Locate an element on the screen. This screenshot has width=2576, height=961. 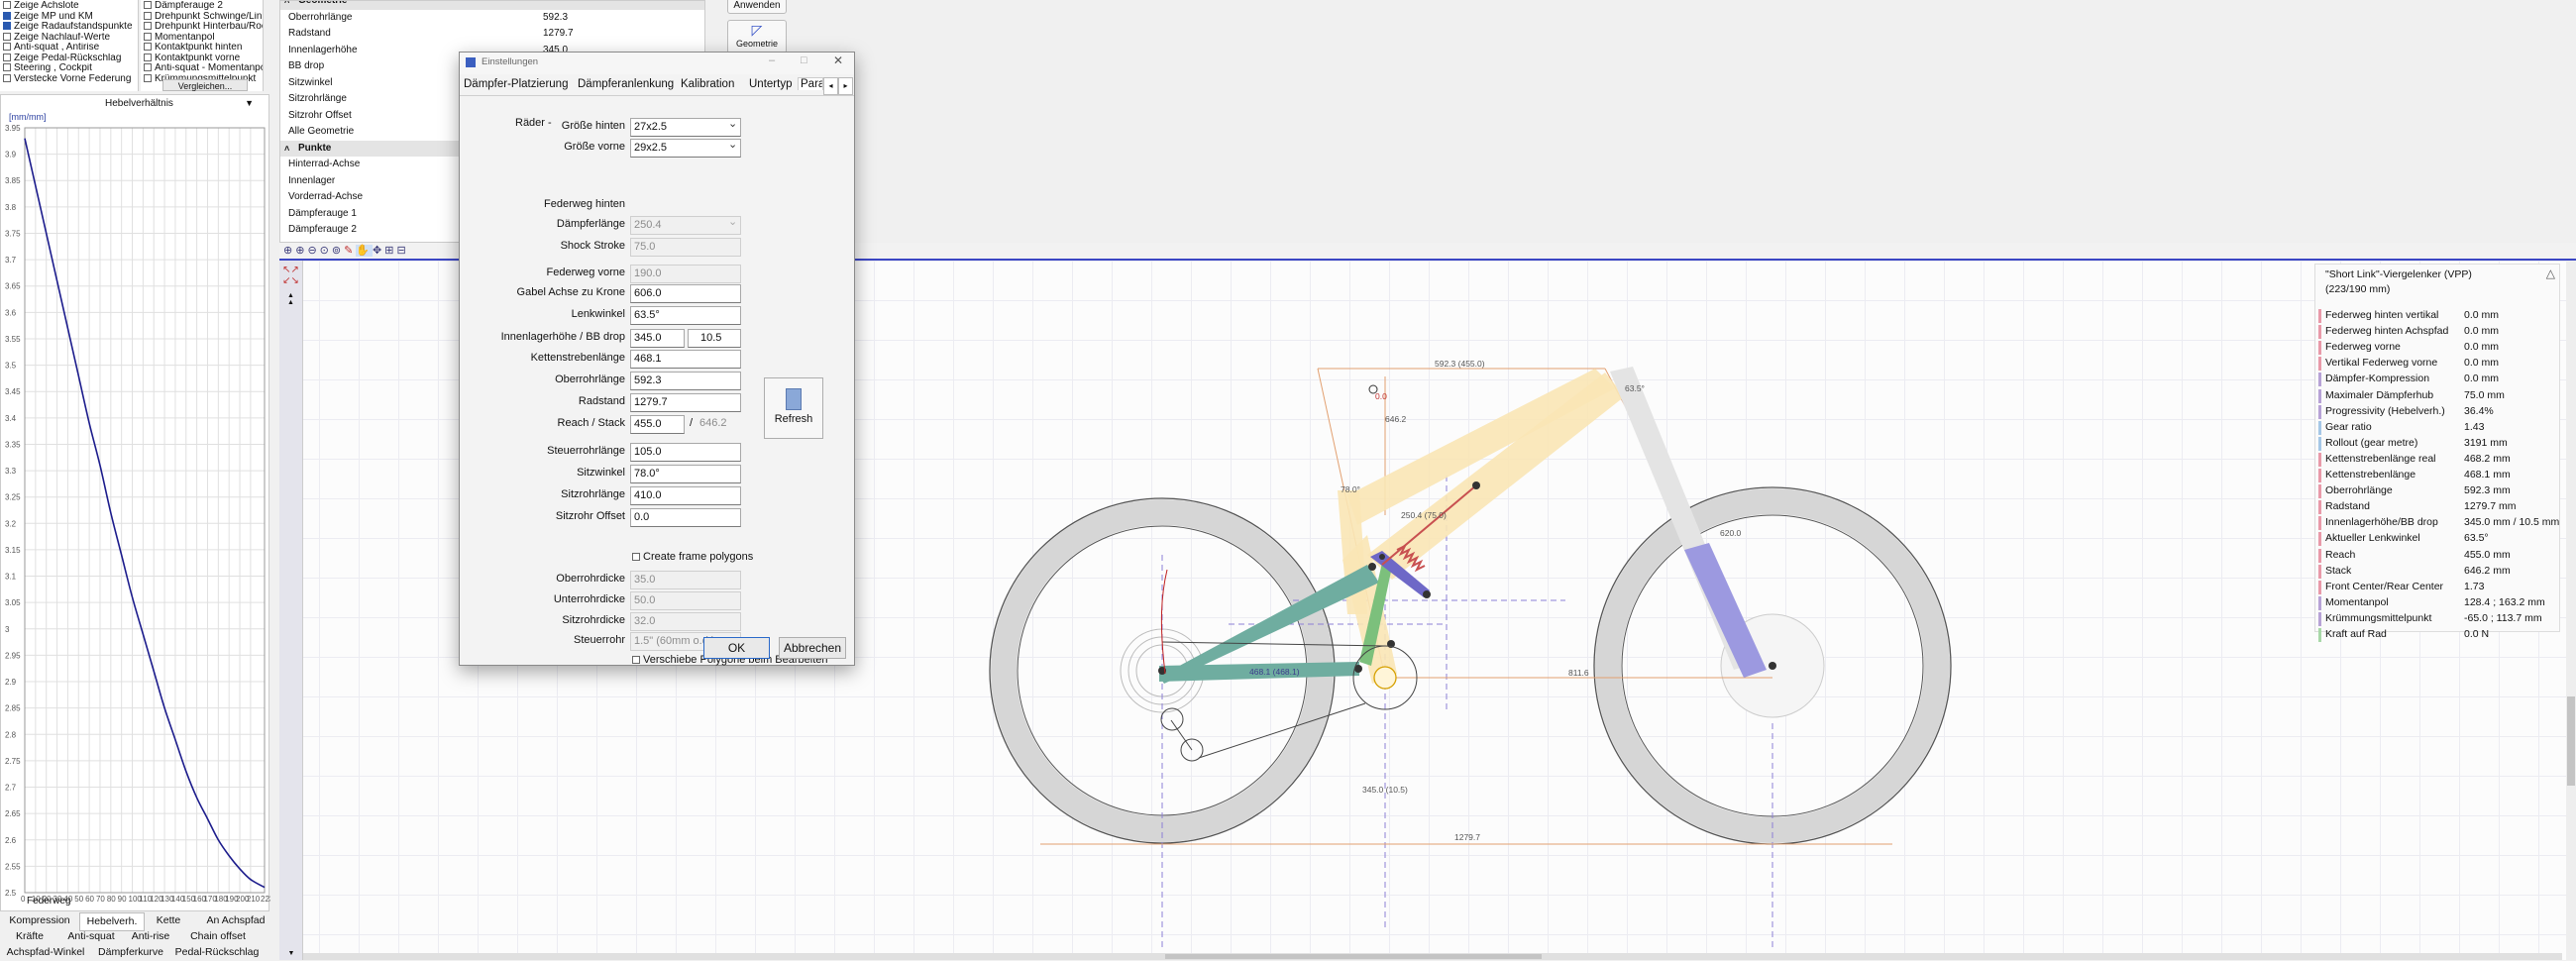
pencil-icon: ✎ is located at coordinates (350, 251).